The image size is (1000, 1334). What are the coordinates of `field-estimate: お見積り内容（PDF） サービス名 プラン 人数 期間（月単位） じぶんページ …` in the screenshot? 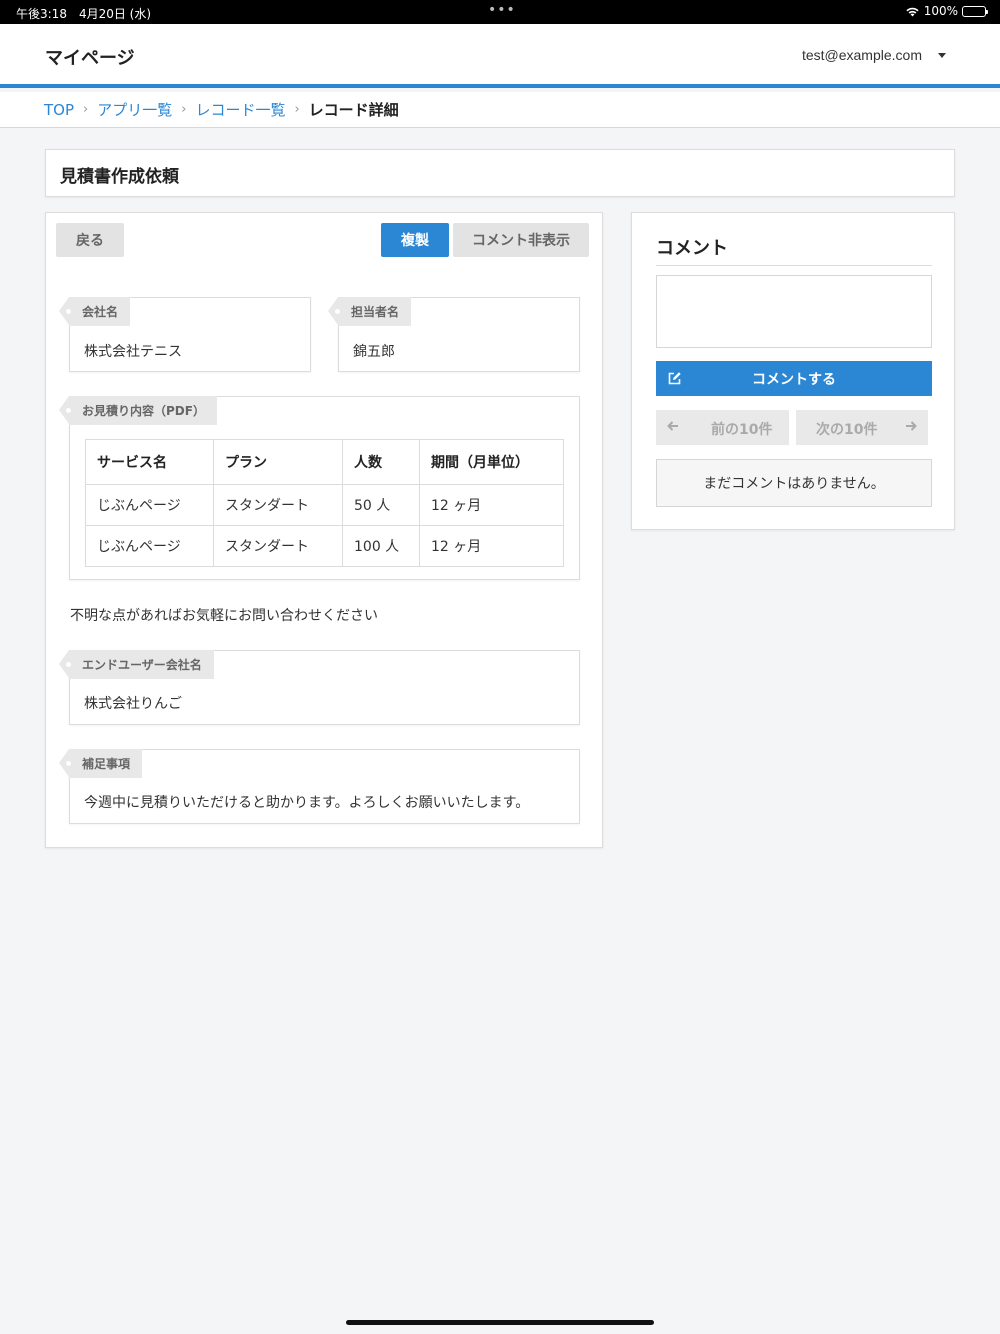 It's located at (319, 488).